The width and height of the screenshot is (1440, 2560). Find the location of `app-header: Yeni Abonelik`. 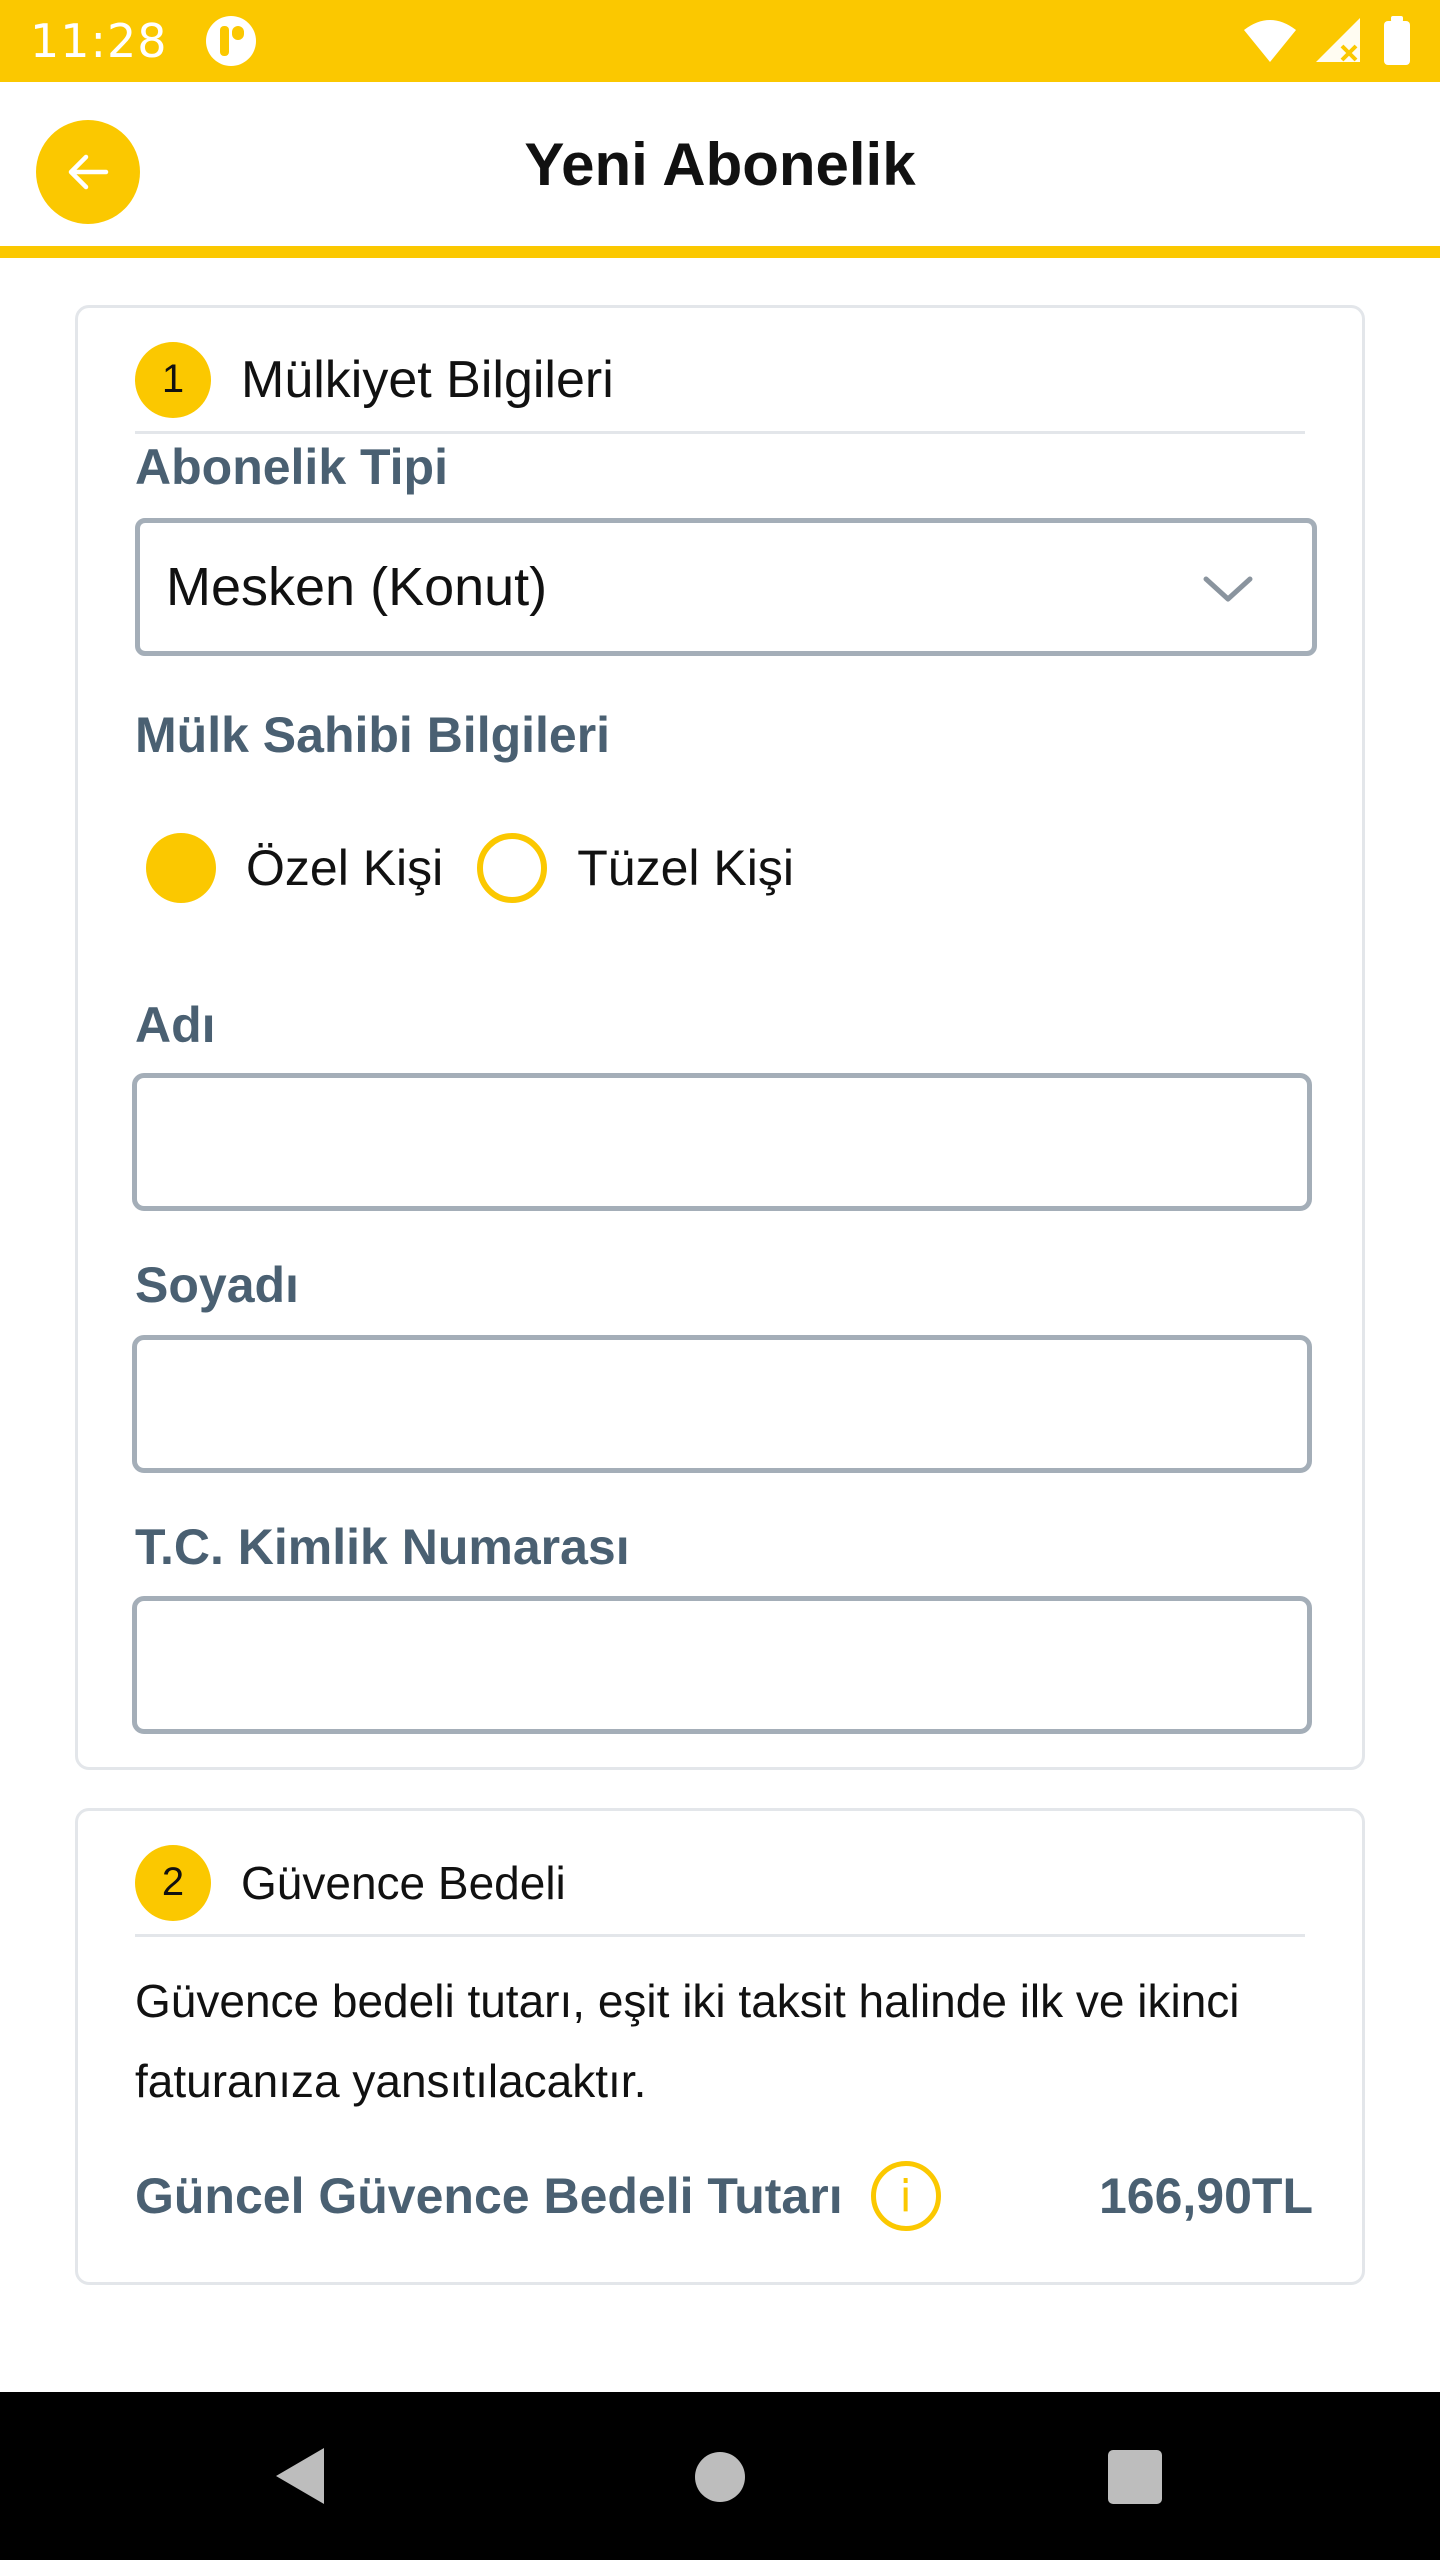

app-header: Yeni Abonelik is located at coordinates (720, 170).